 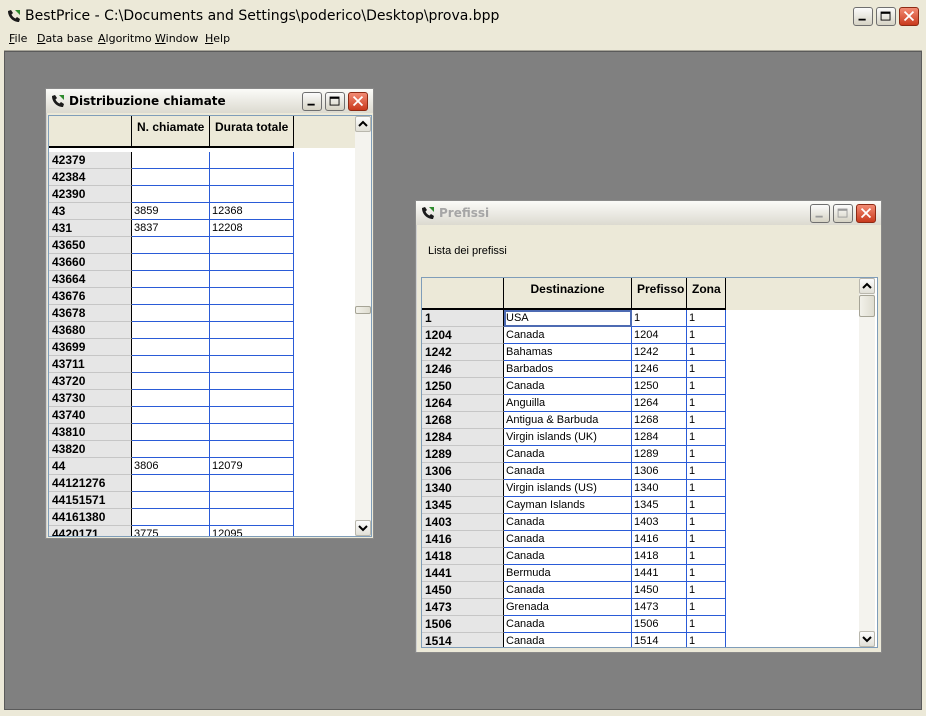 I want to click on row-header: 43650, so click(x=90, y=245).